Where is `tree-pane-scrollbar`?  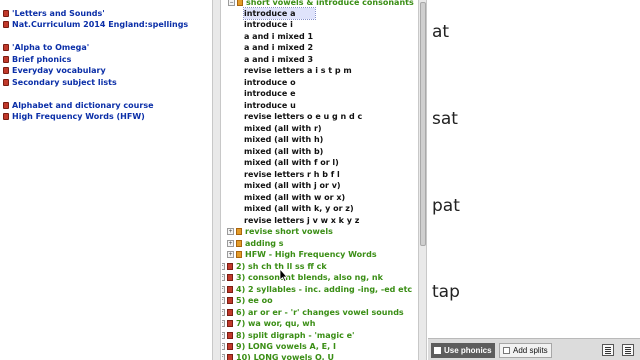 tree-pane-scrollbar is located at coordinates (422, 180).